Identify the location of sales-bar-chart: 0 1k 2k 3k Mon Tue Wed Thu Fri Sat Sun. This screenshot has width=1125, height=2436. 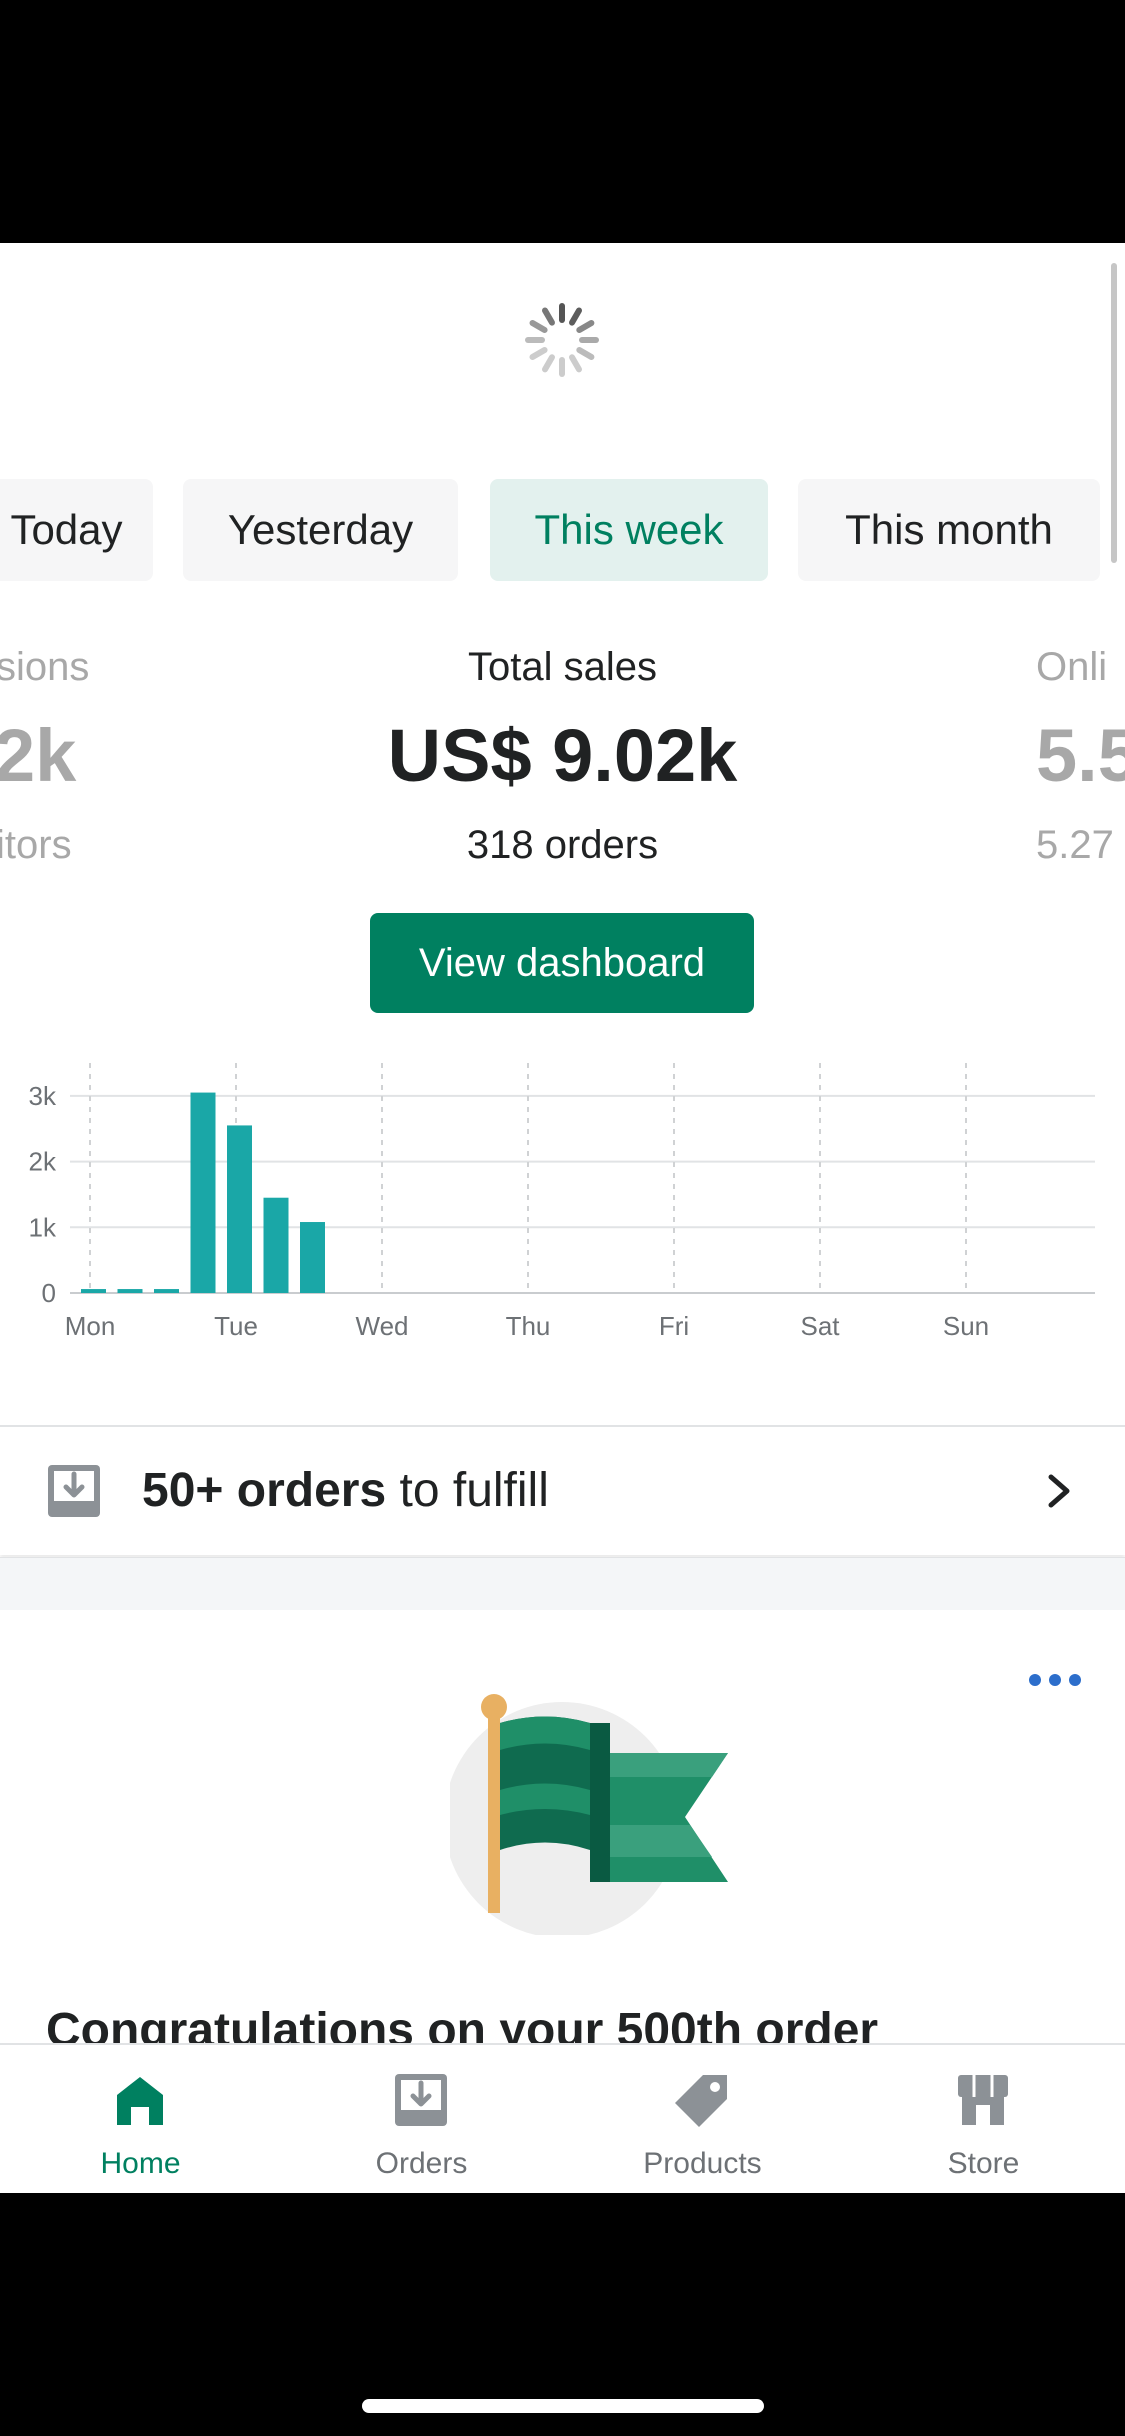
(562, 1202).